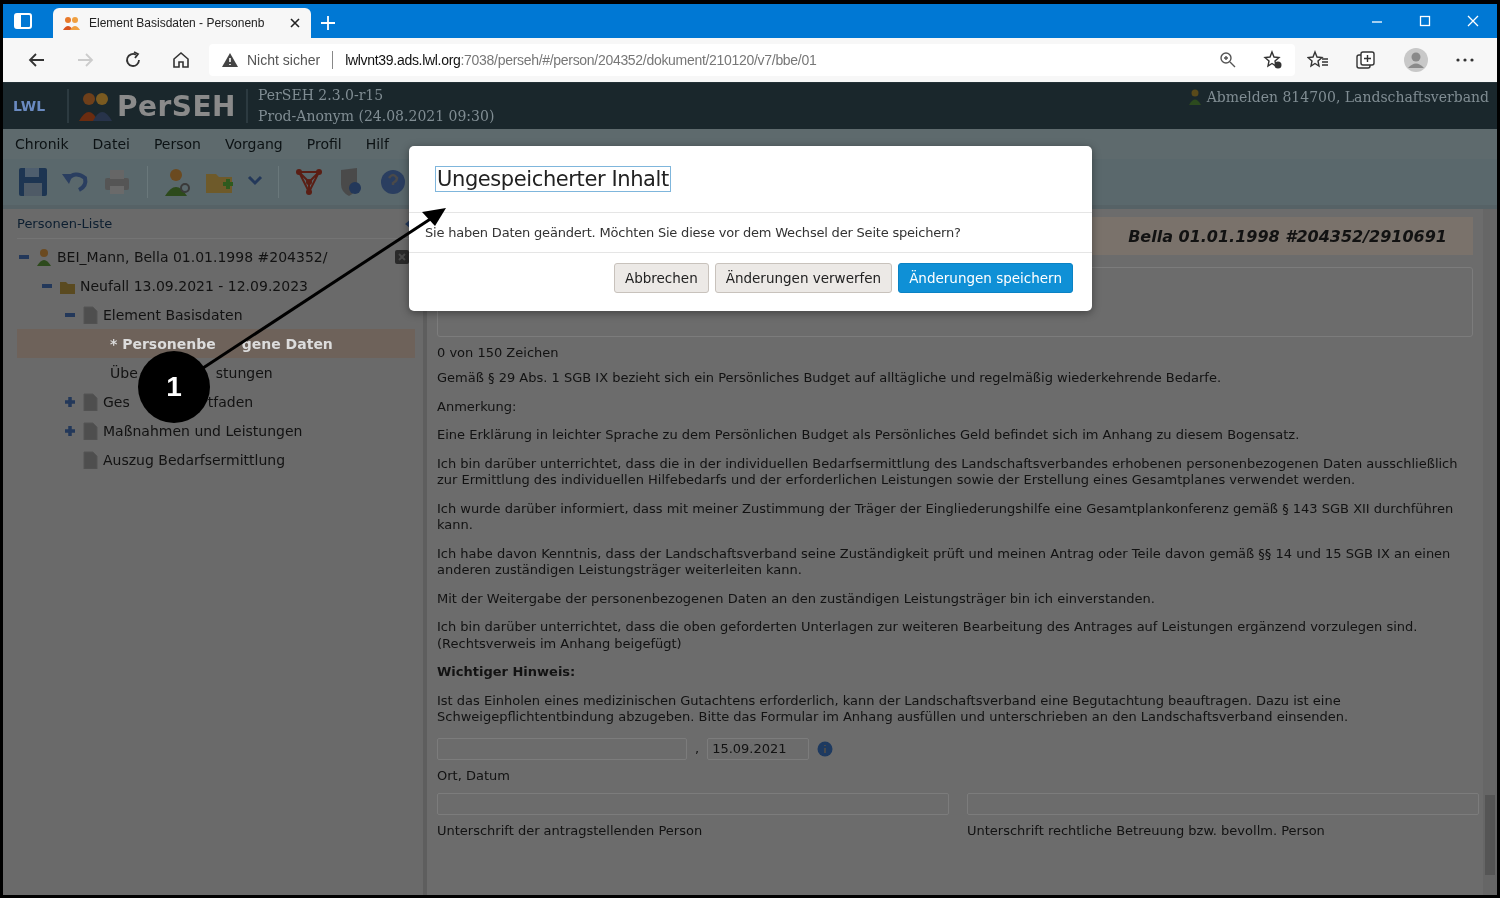 Image resolution: width=1500 pixels, height=898 pixels. What do you see at coordinates (376, 116) in the screenshot?
I see `environment-text: Prod-Anonym (24.08.2021 09:30)` at bounding box center [376, 116].